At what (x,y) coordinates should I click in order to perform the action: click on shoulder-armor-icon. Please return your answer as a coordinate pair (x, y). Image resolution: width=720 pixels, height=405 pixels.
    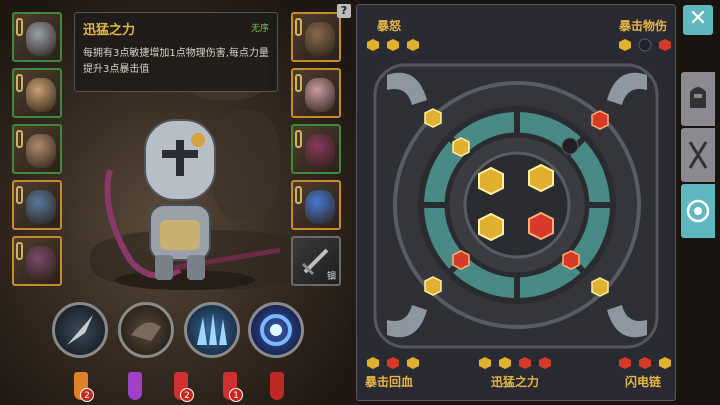
    Looking at the image, I should click on (320, 39).